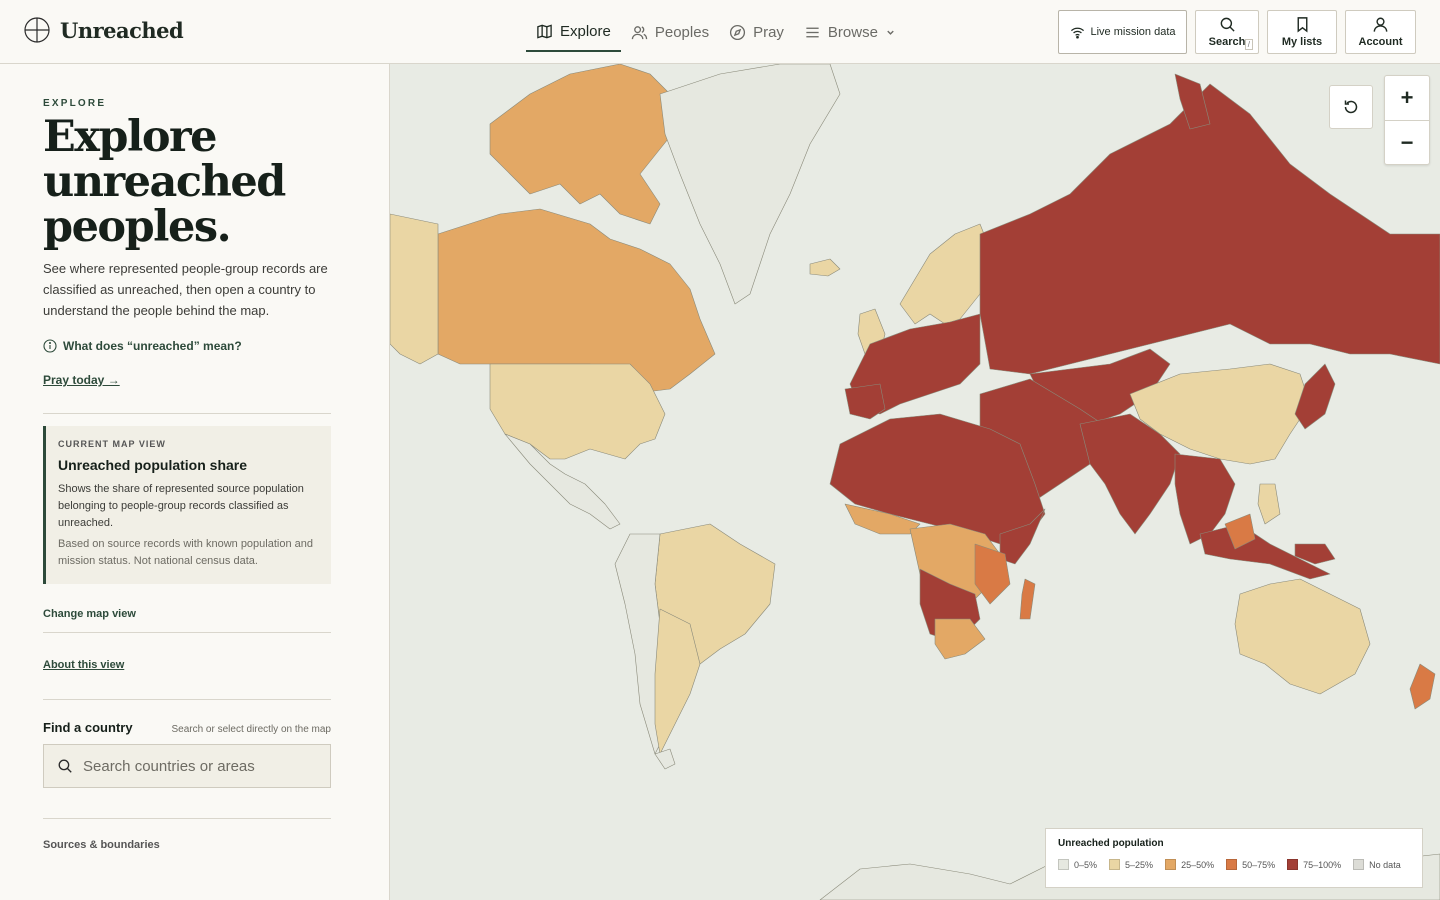  I want to click on nav-explore-label: Explore, so click(585, 31).